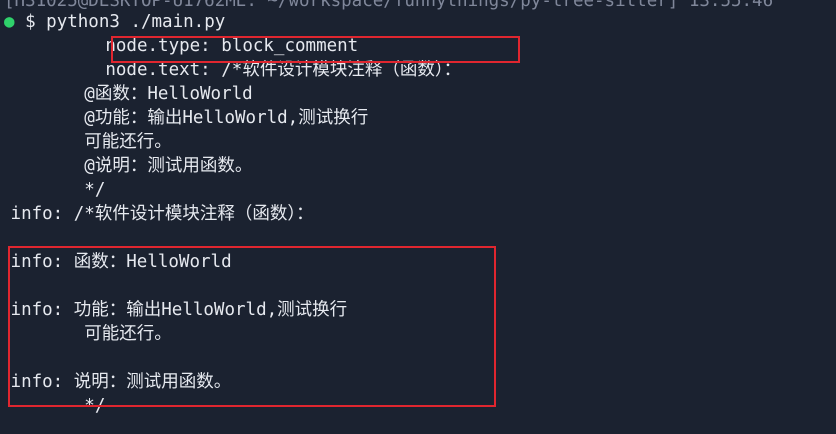 Image resolution: width=836 pixels, height=434 pixels. I want to click on command-text: $ python3 ./main.py, so click(125, 22).